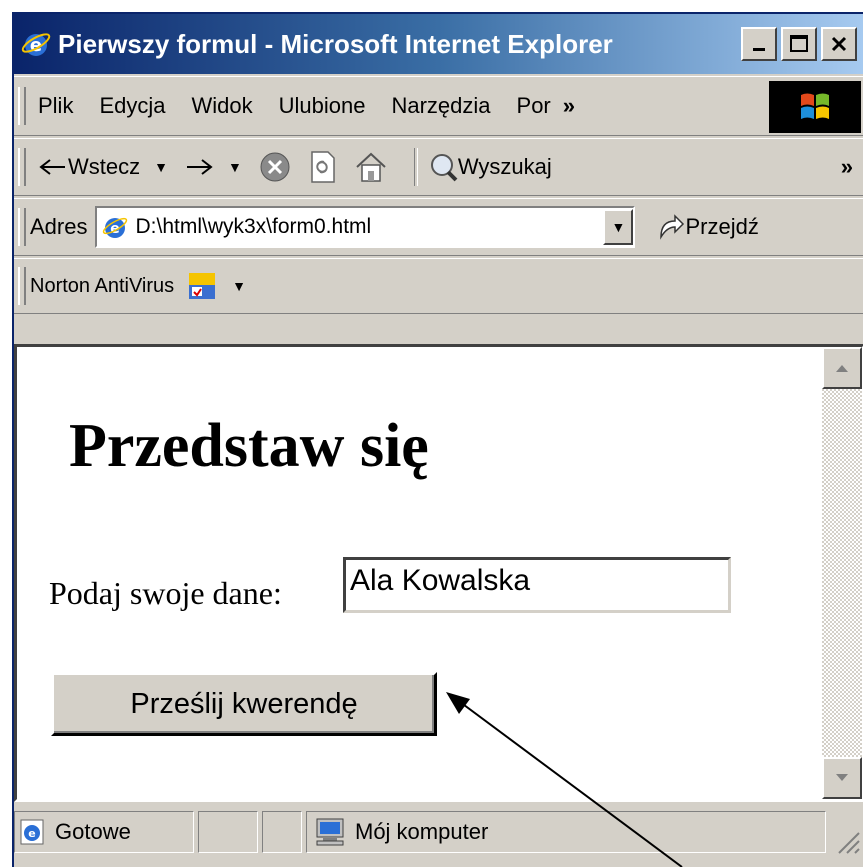 The width and height of the screenshot is (863, 867). I want to click on stop-icon, so click(275, 167).